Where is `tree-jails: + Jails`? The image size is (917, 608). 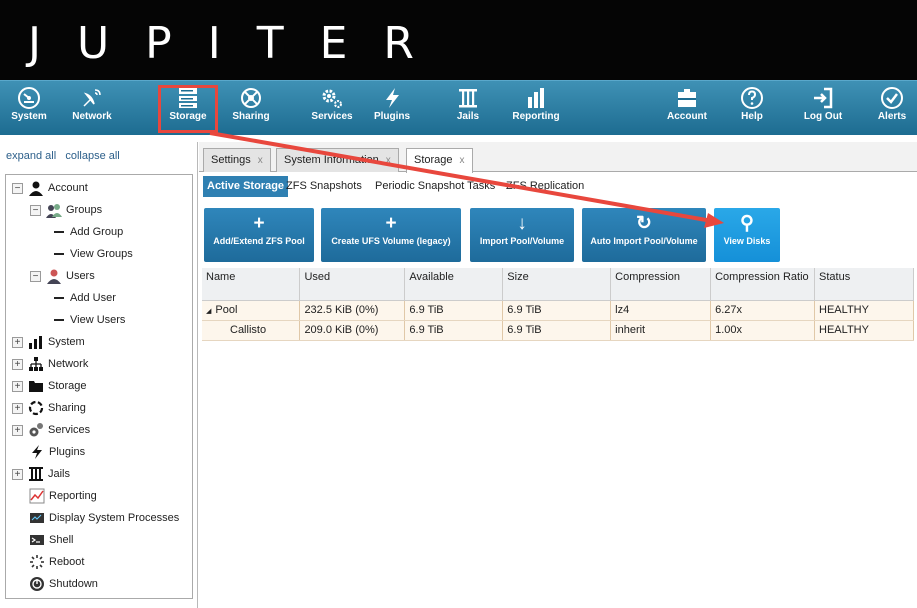 tree-jails: + Jails is located at coordinates (41, 474).